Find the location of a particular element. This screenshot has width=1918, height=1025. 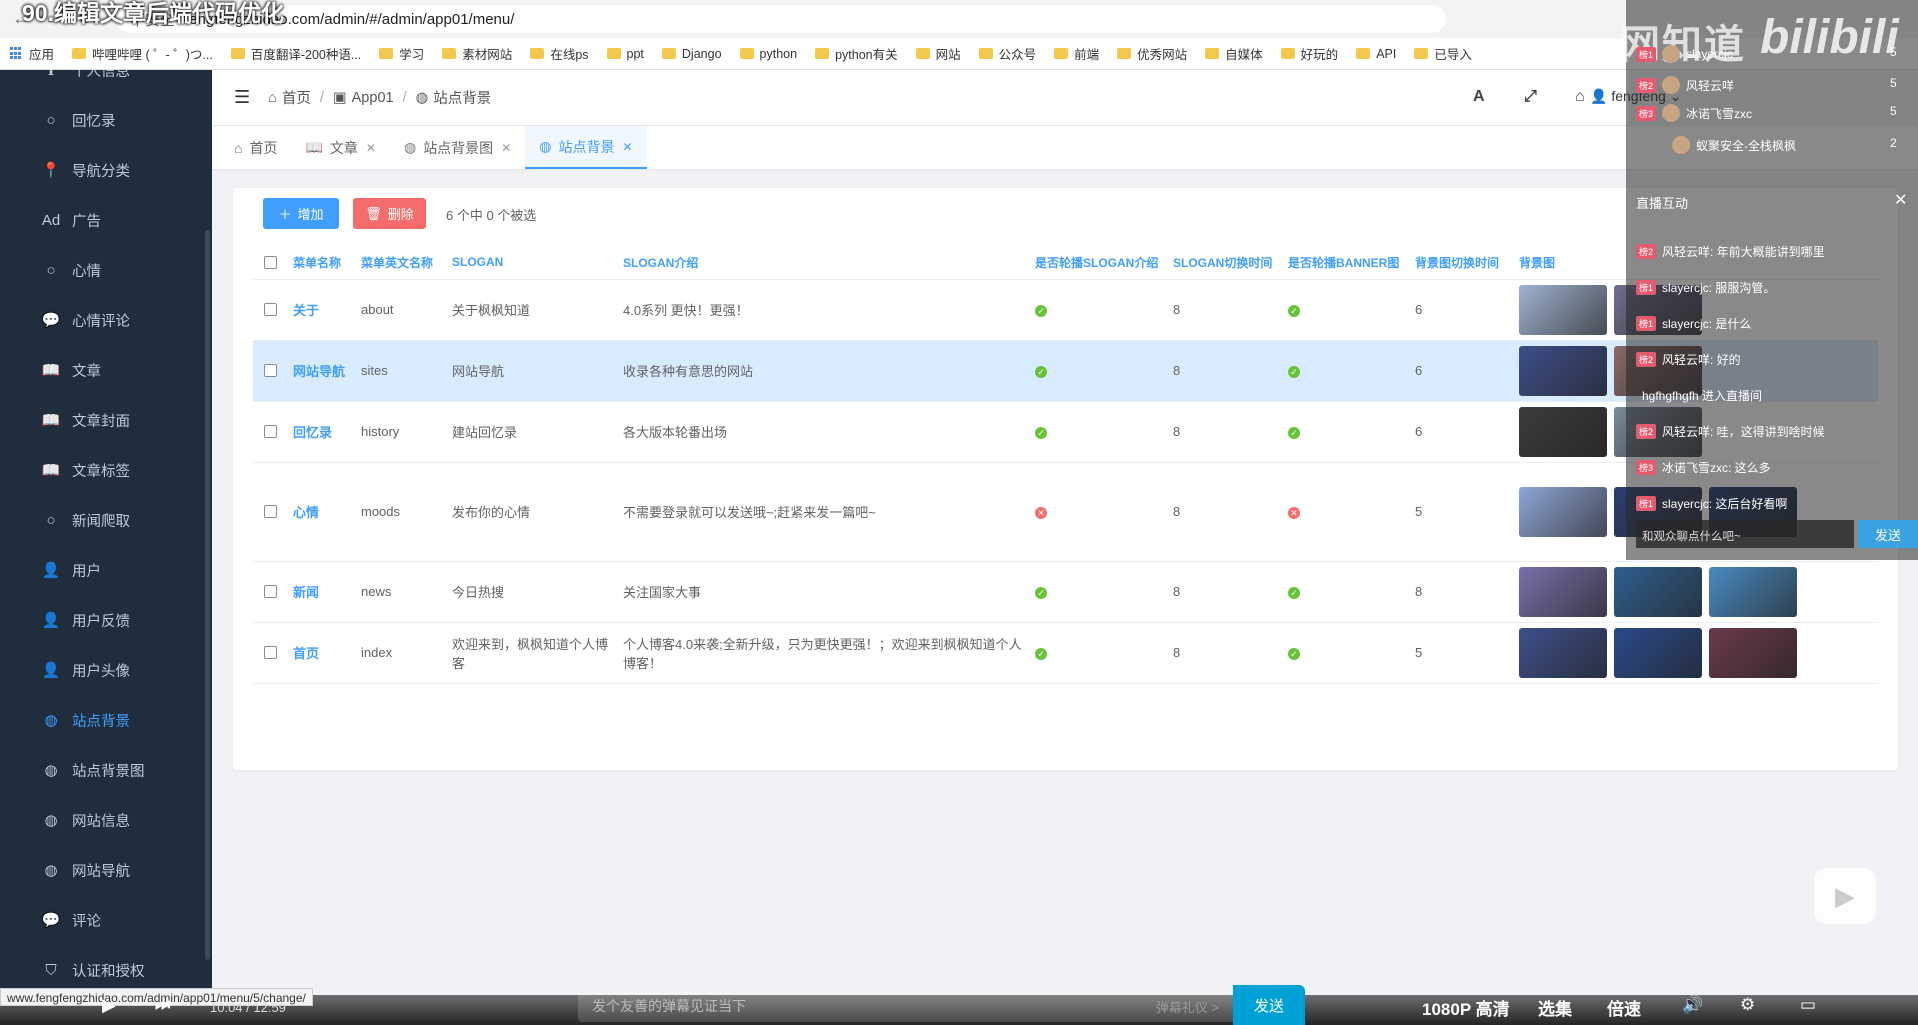

episodes-button: 选集 is located at coordinates (1555, 1007).